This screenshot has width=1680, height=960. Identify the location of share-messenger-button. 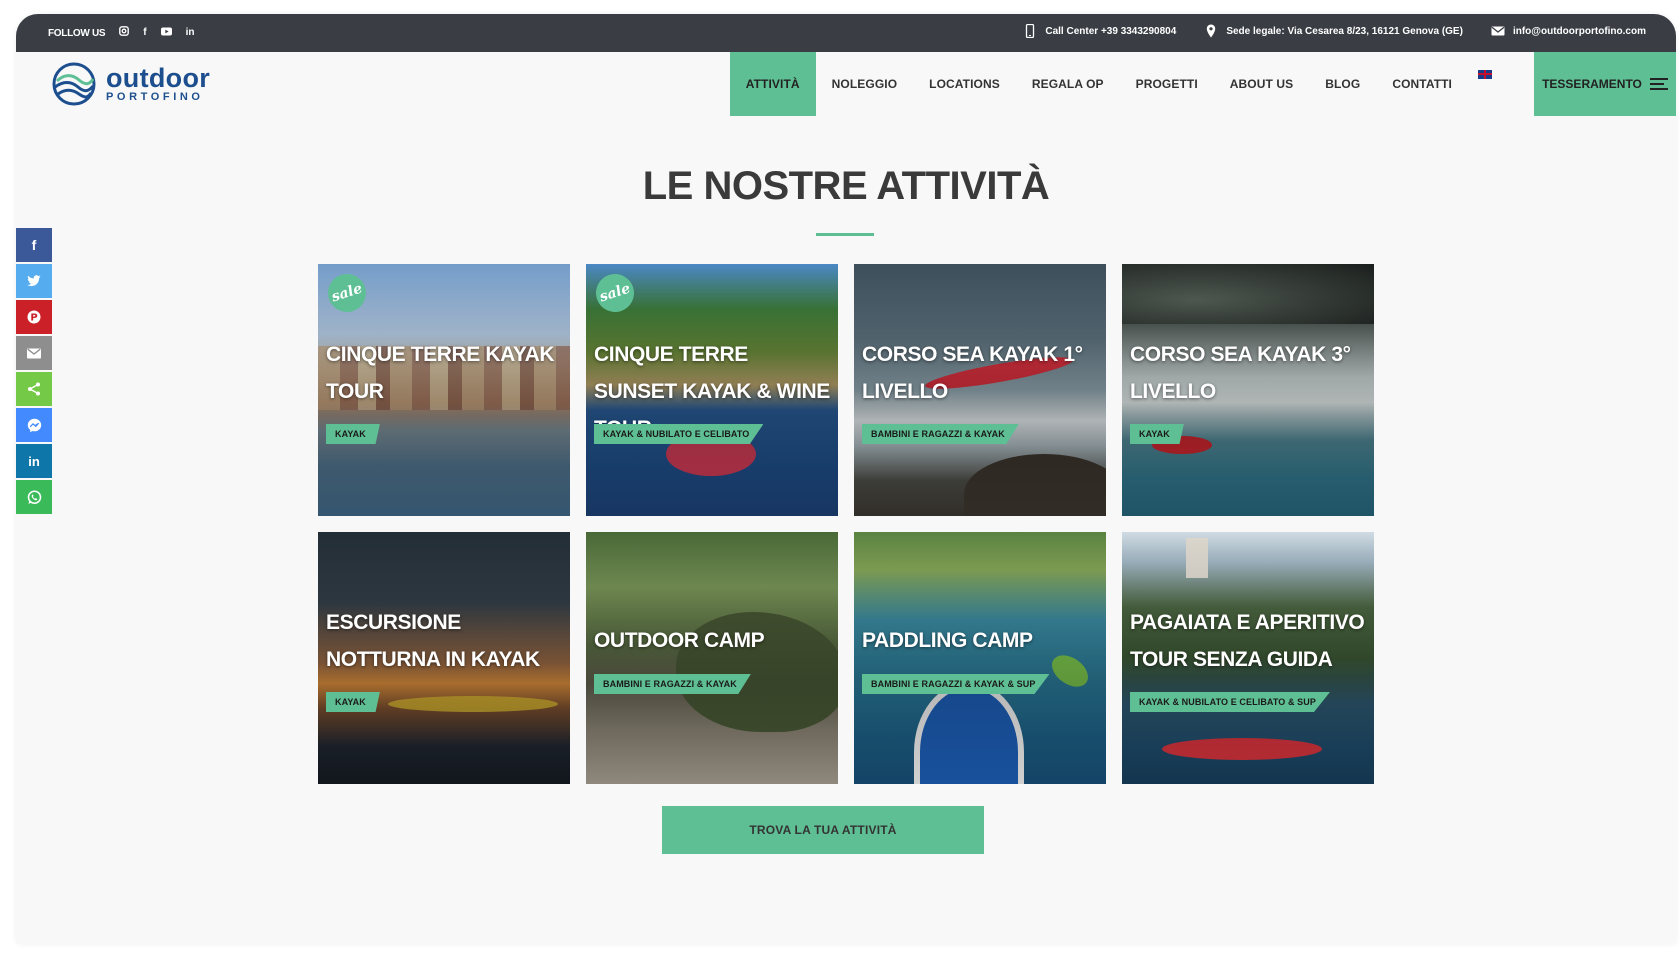
(34, 426).